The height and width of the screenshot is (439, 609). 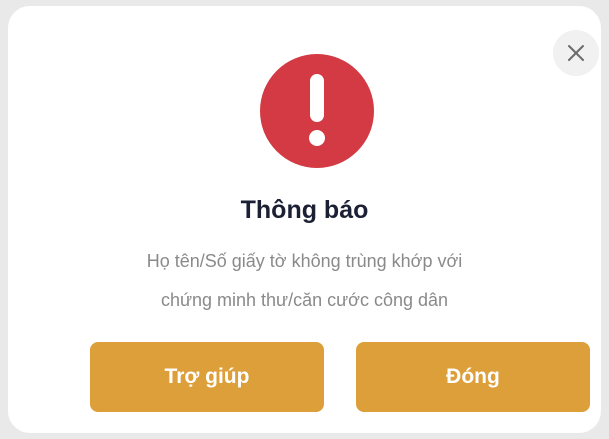 I want to click on alert-circle-icon, so click(x=317, y=111).